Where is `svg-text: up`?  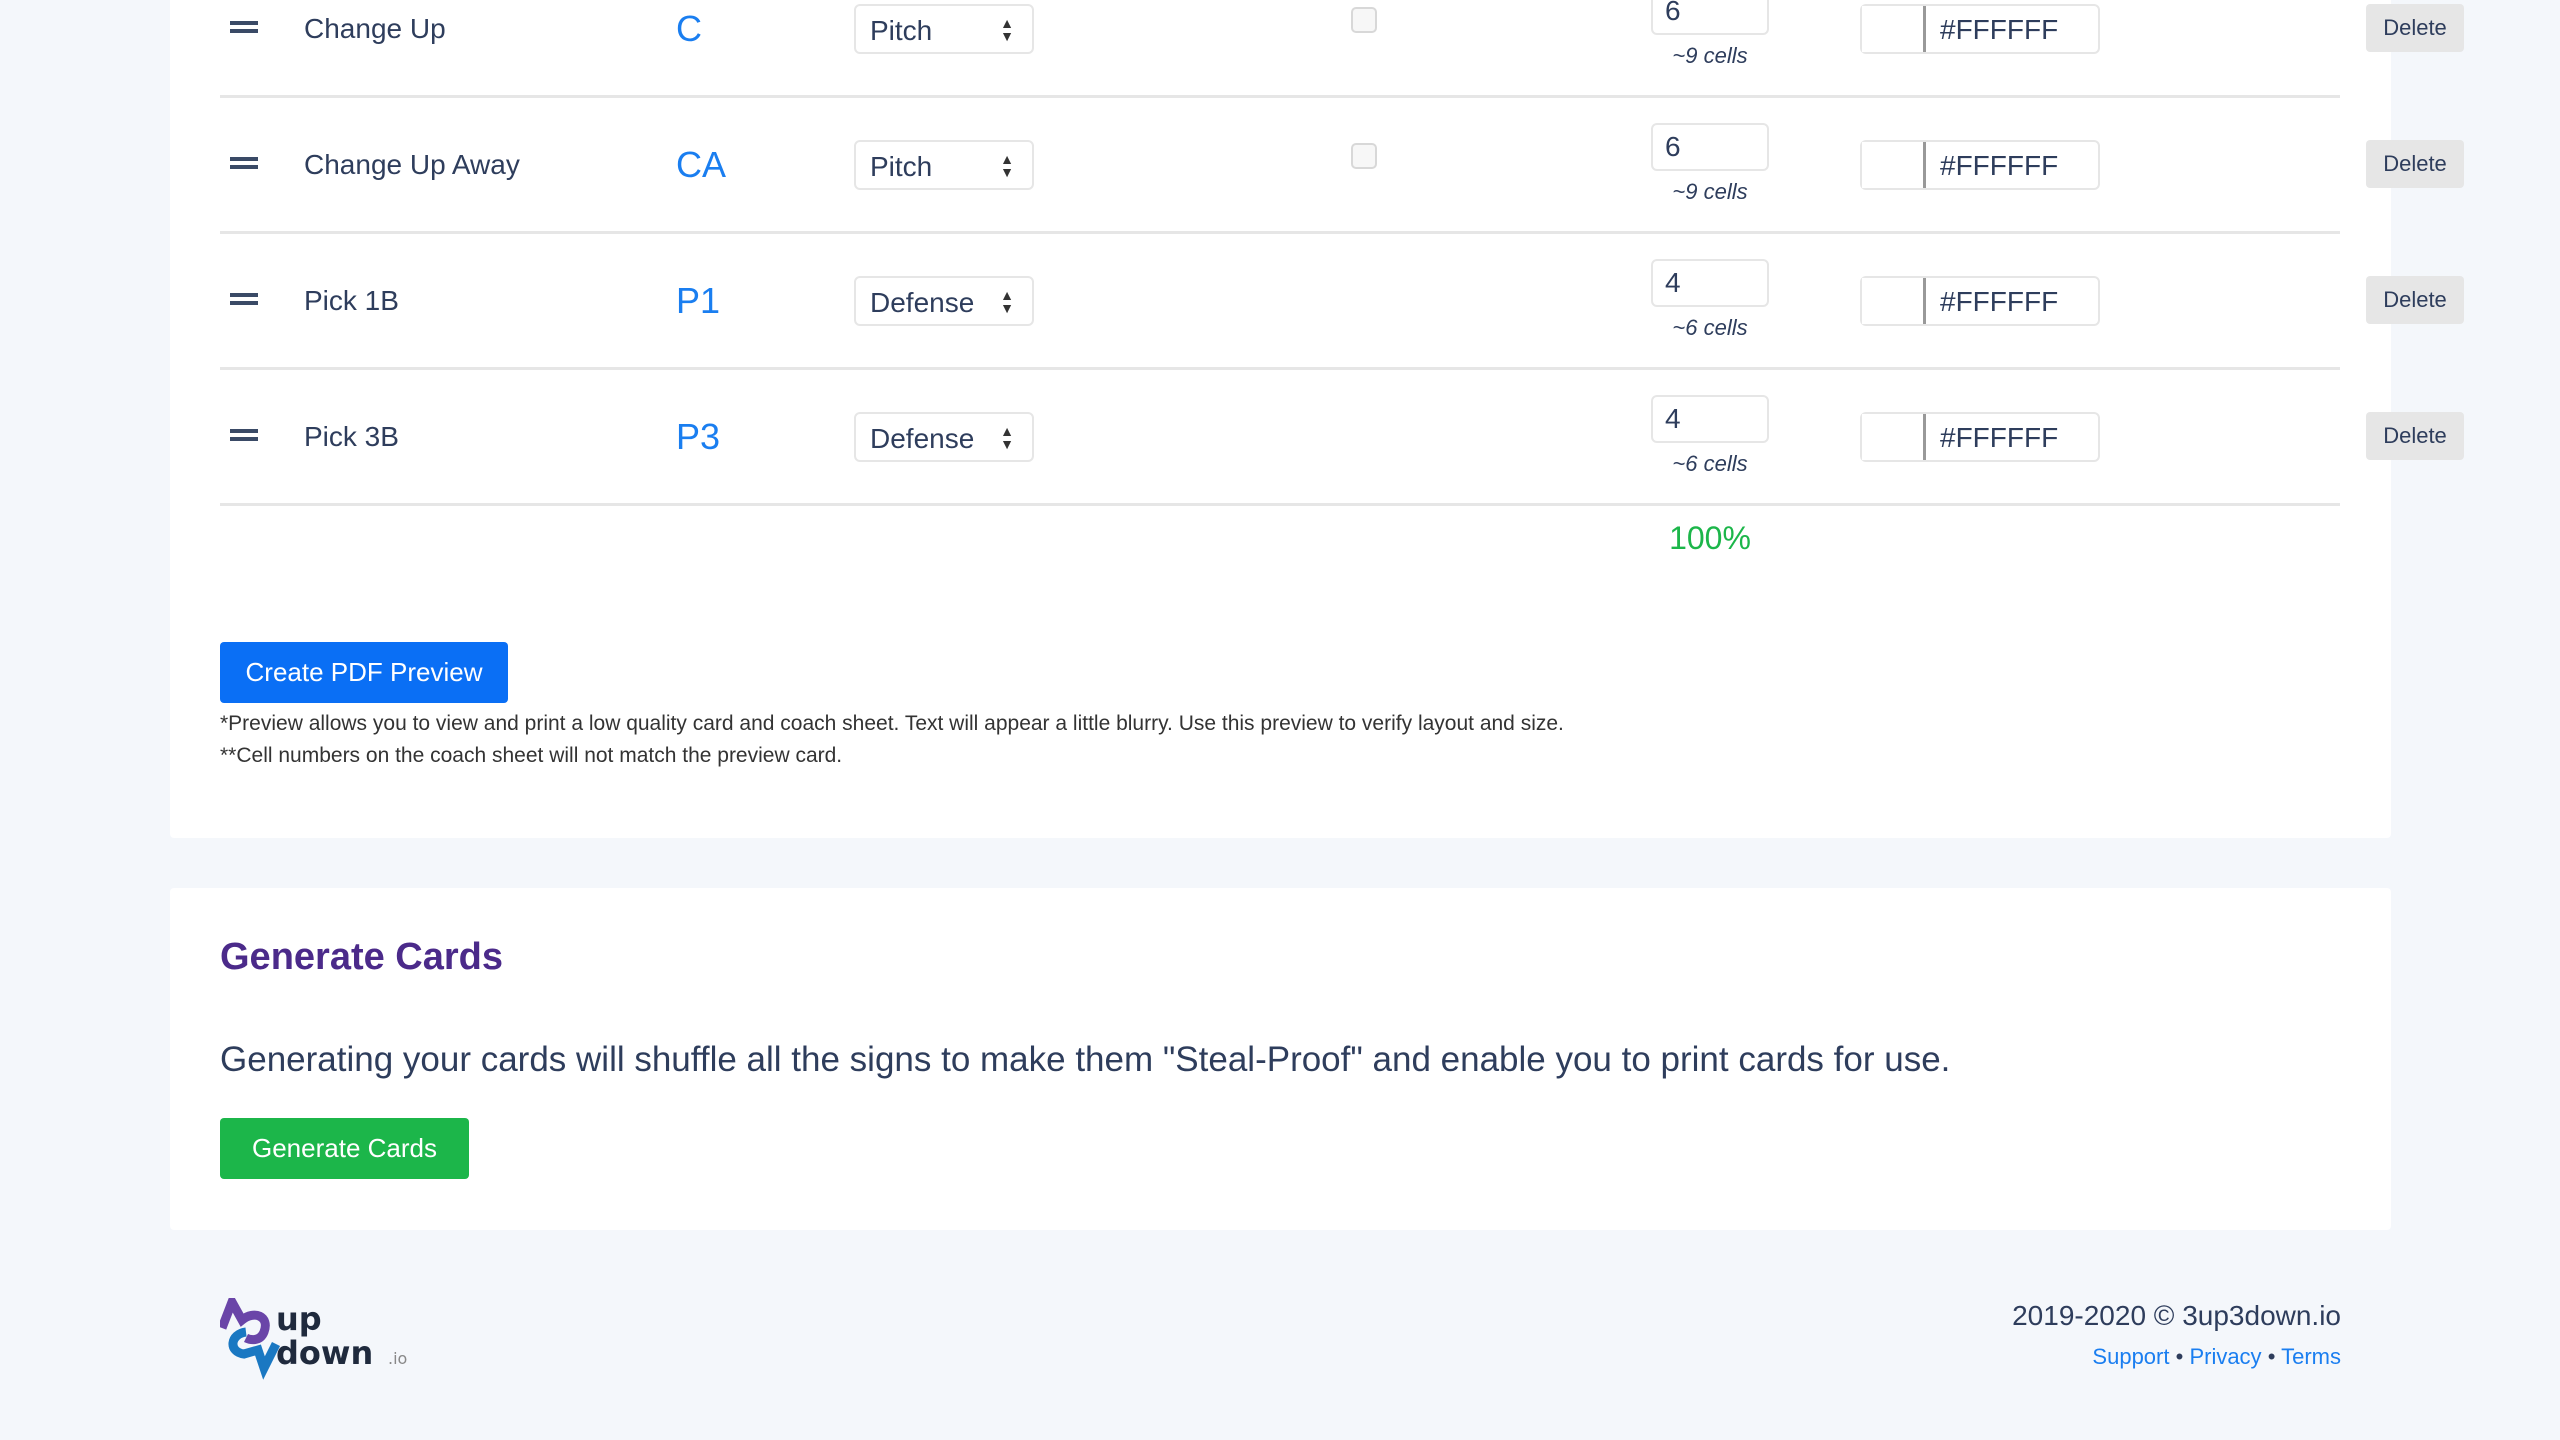
svg-text: up is located at coordinates (299, 1319).